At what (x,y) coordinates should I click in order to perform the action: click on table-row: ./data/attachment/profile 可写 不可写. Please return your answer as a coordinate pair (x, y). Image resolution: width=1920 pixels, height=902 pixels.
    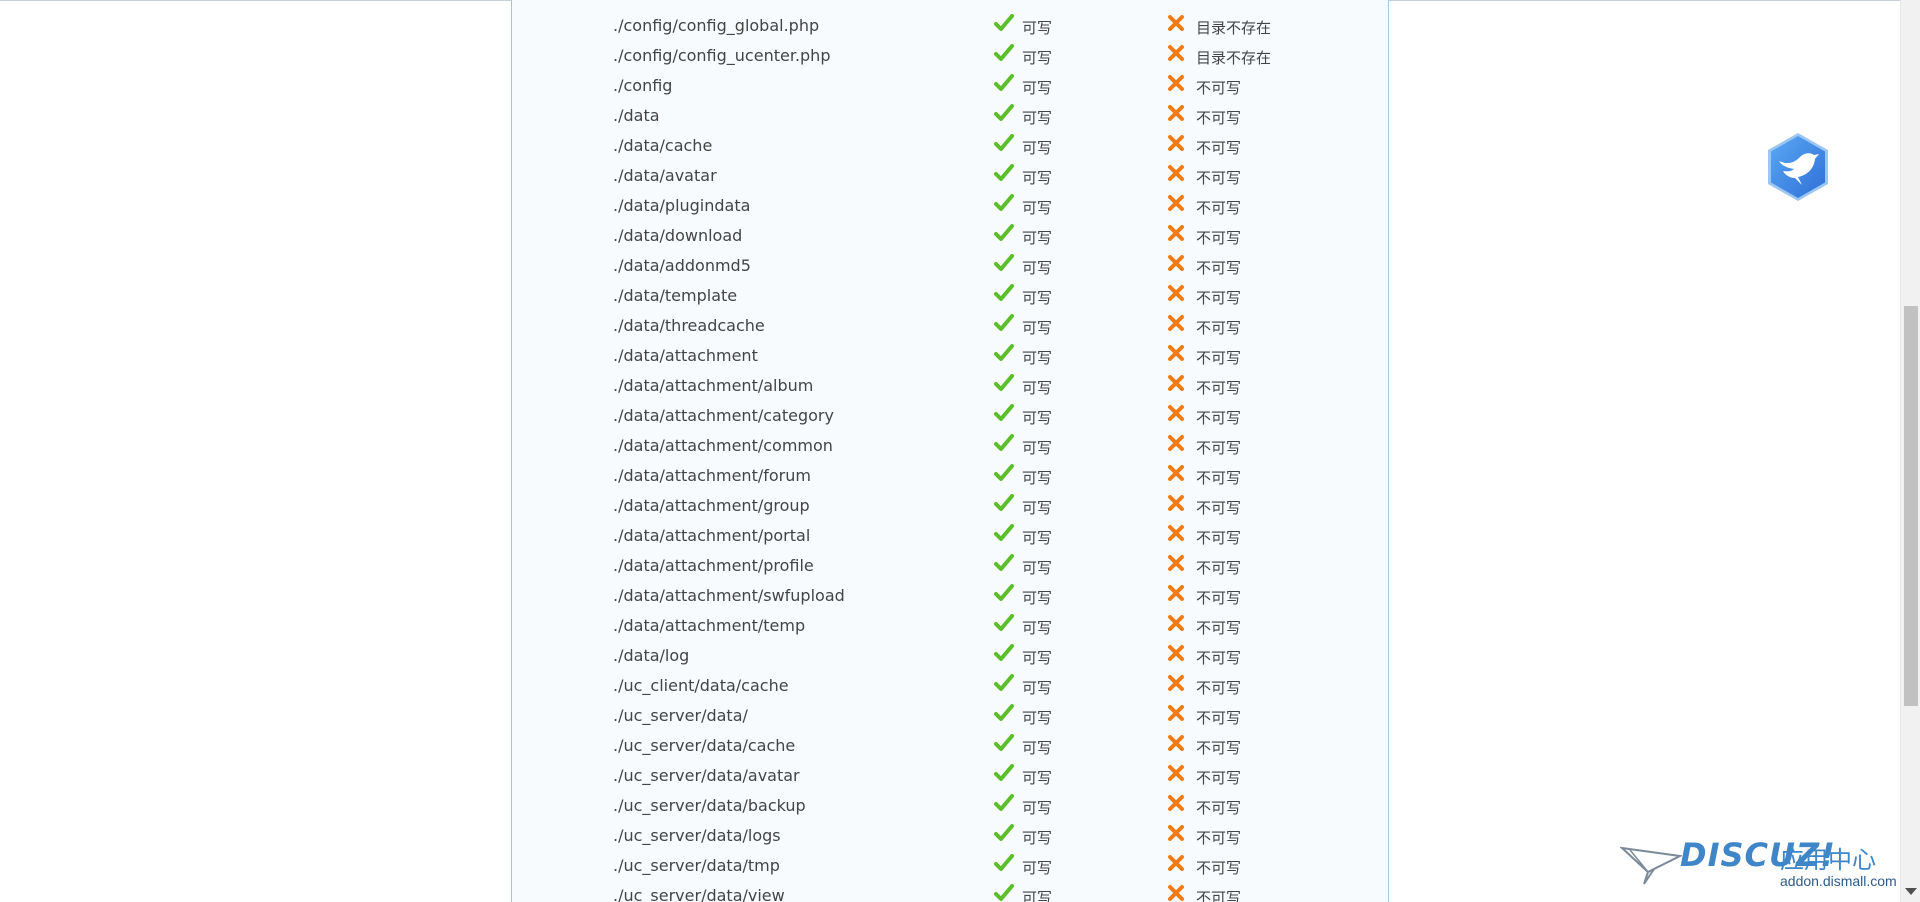
    Looking at the image, I should click on (950, 565).